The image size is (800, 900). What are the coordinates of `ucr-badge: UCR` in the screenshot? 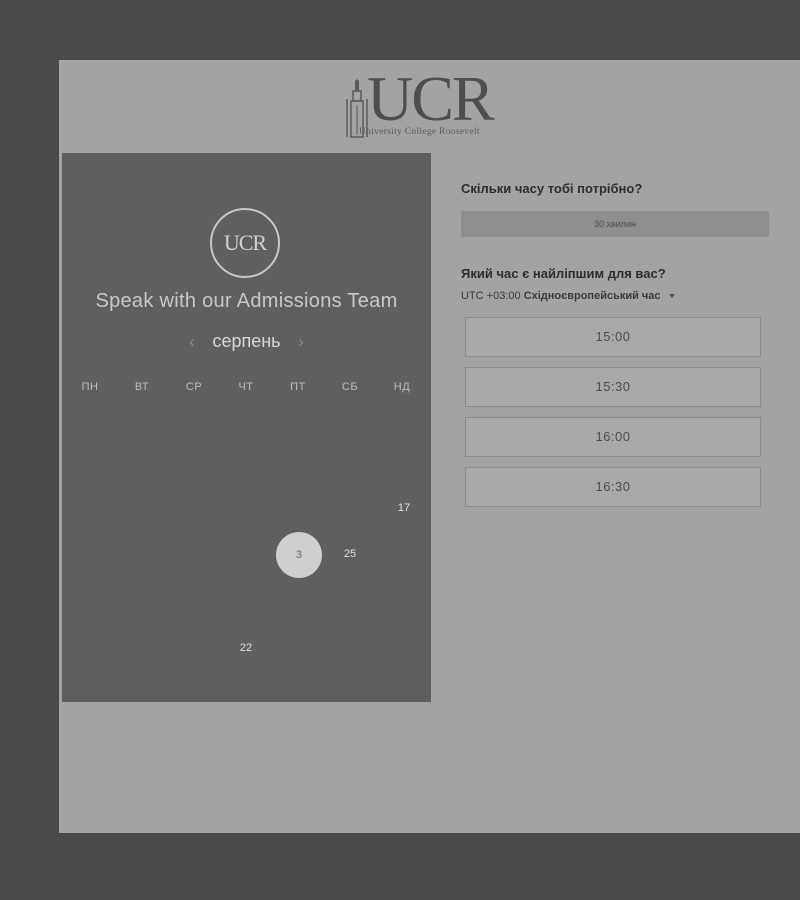 It's located at (245, 243).